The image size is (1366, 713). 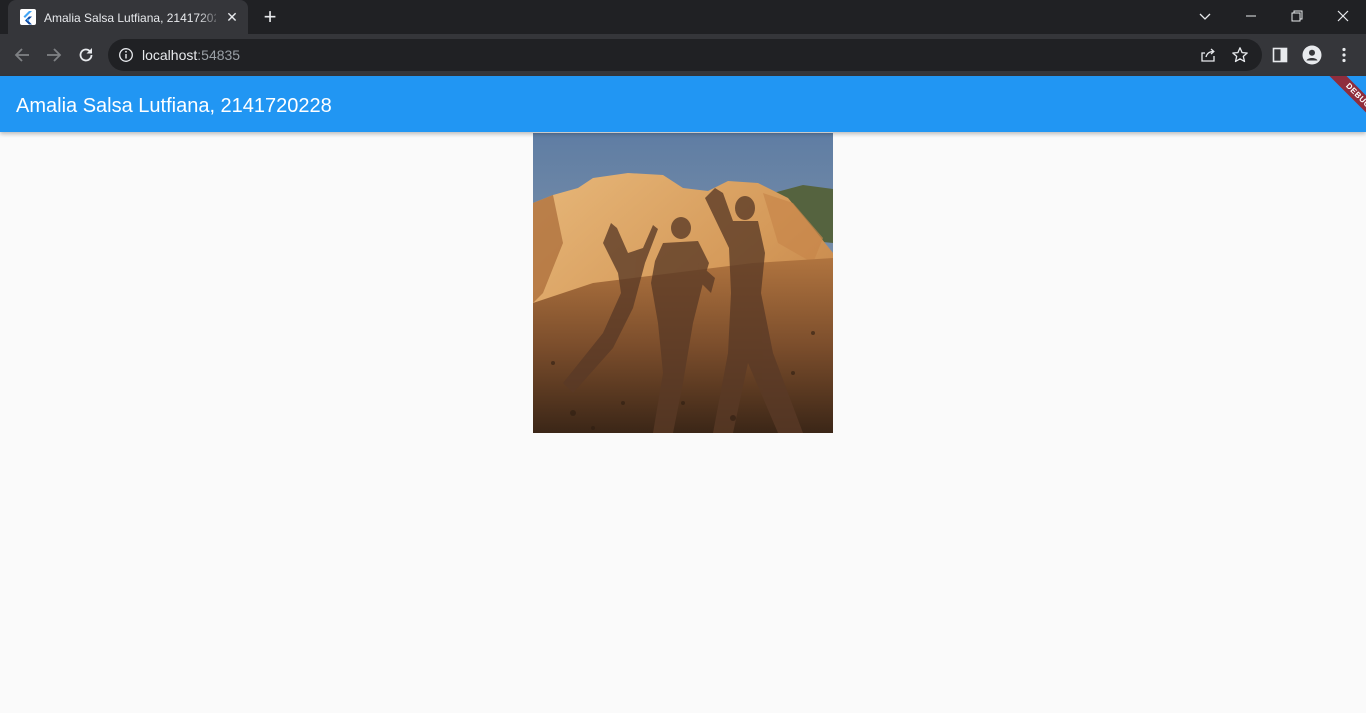 I want to click on chevron-down-icon, so click(x=1205, y=16).